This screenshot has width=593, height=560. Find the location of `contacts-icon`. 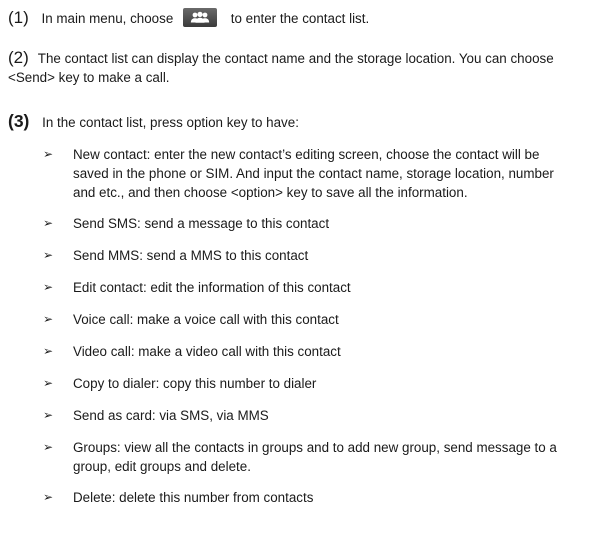

contacts-icon is located at coordinates (200, 17).